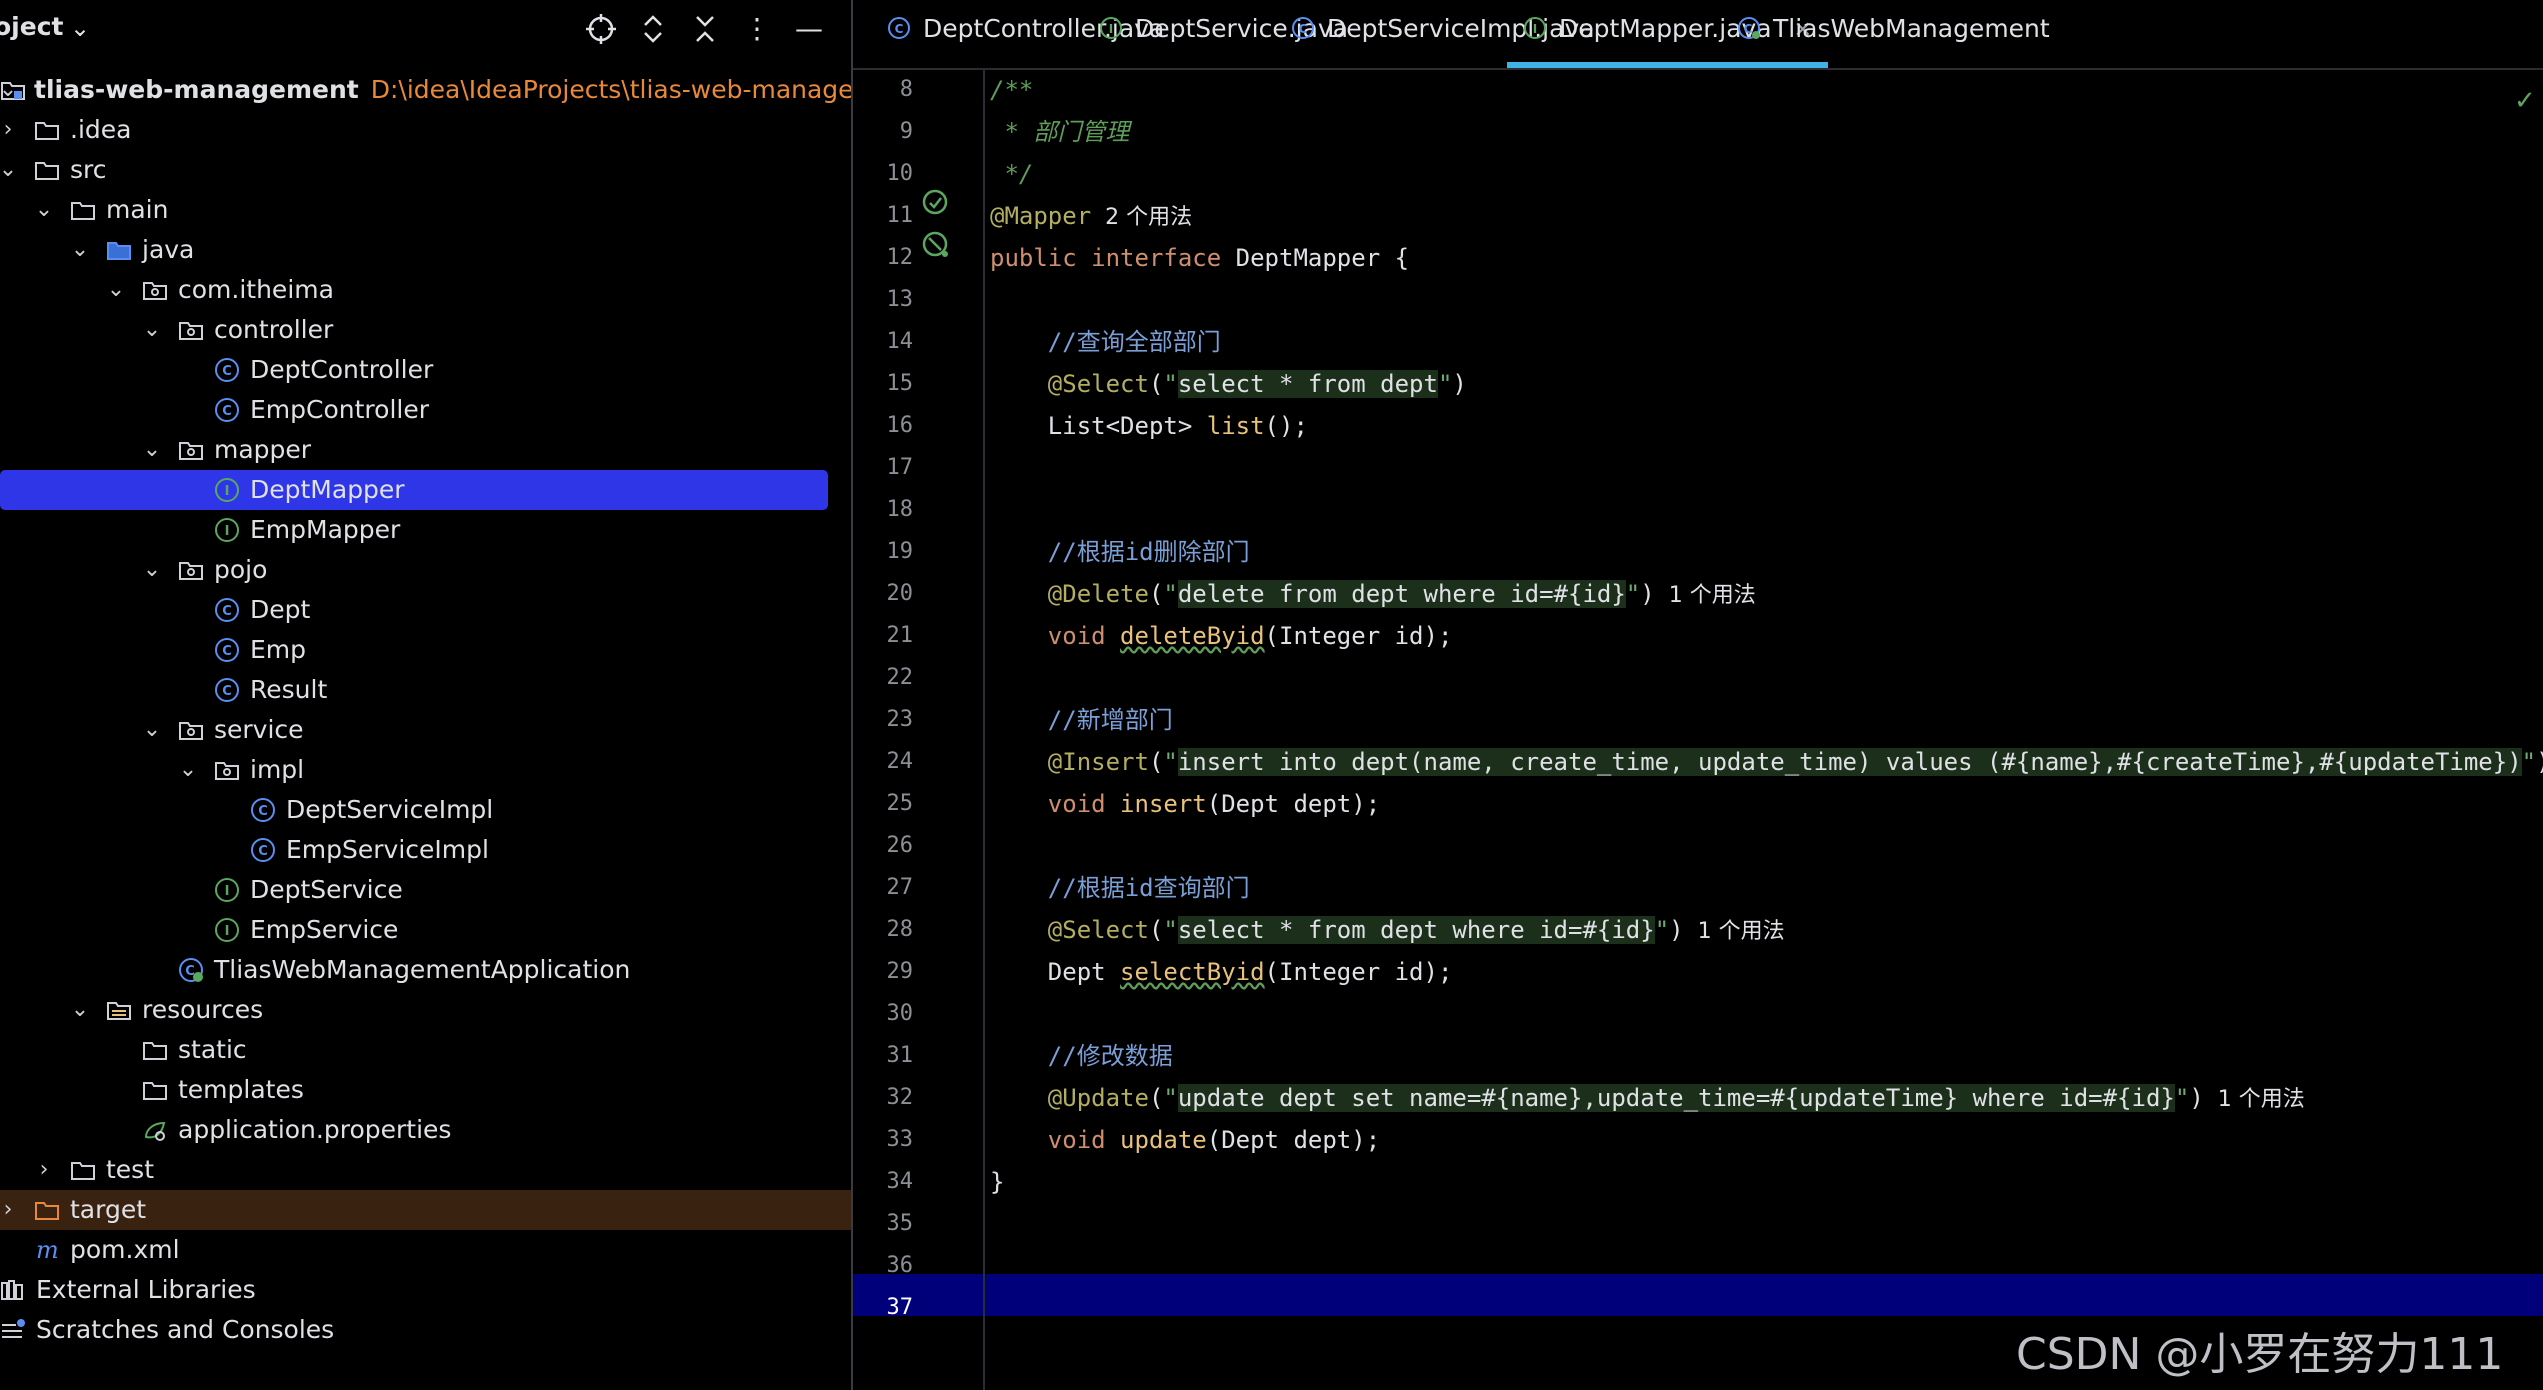 The height and width of the screenshot is (1390, 2543). Describe the element at coordinates (425, 130) in the screenshot. I see `tree-item--idea: › .idea` at that location.